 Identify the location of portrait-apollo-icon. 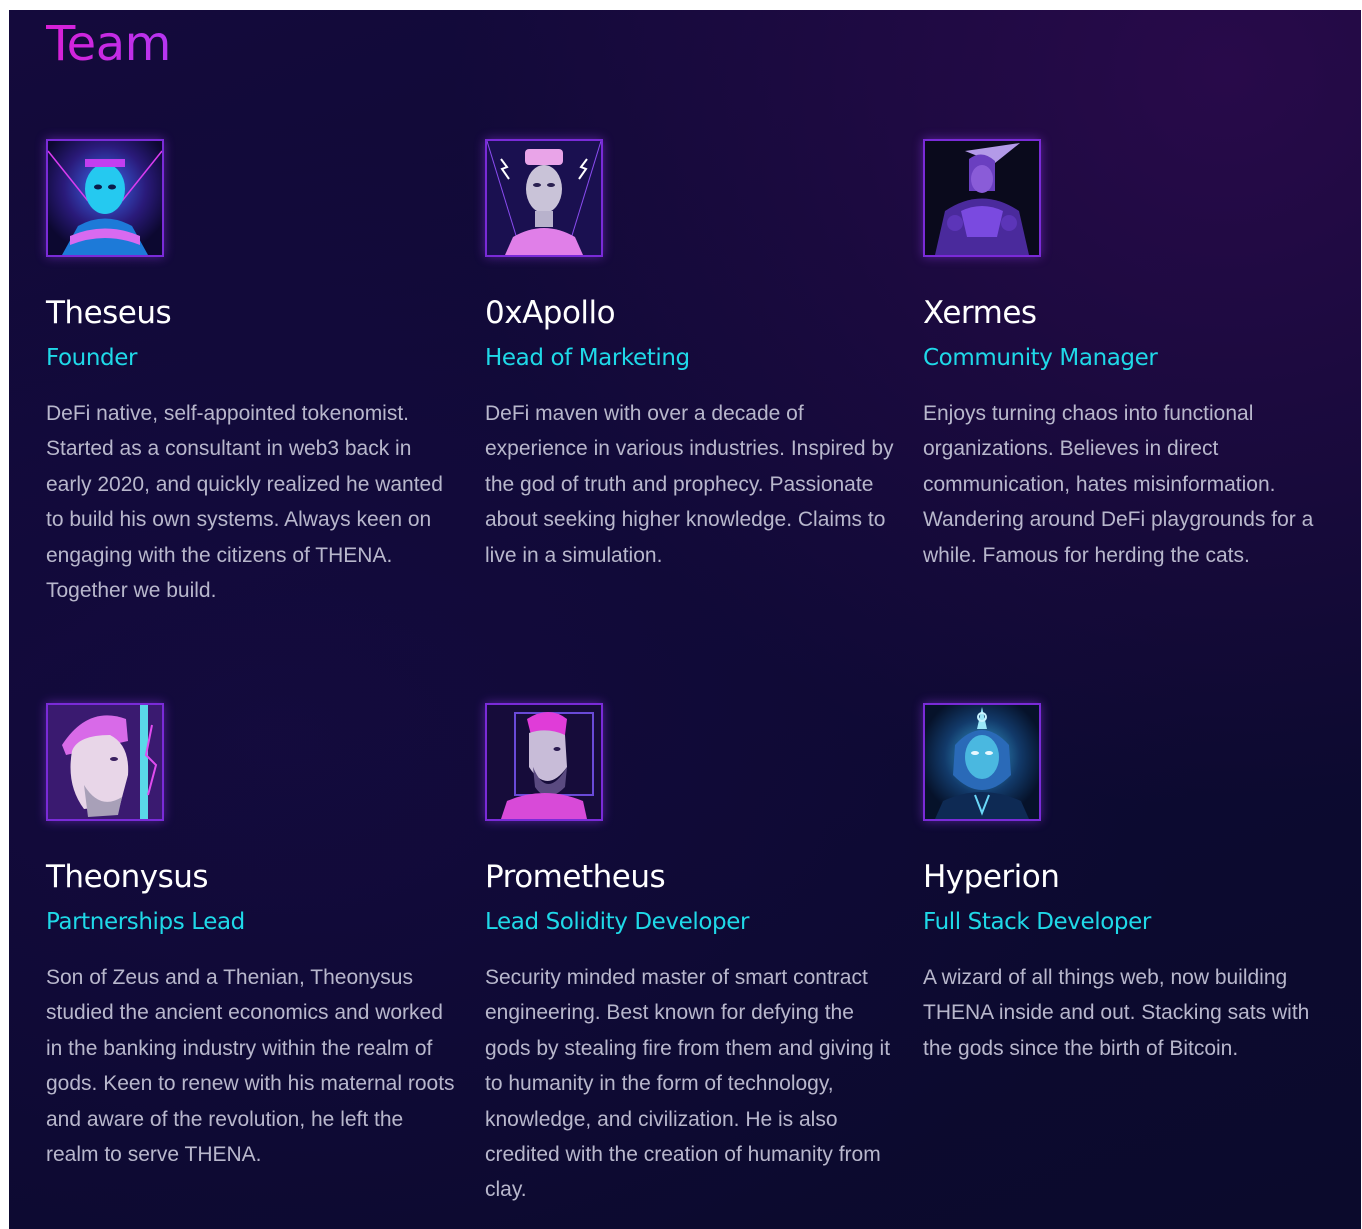
(544, 198).